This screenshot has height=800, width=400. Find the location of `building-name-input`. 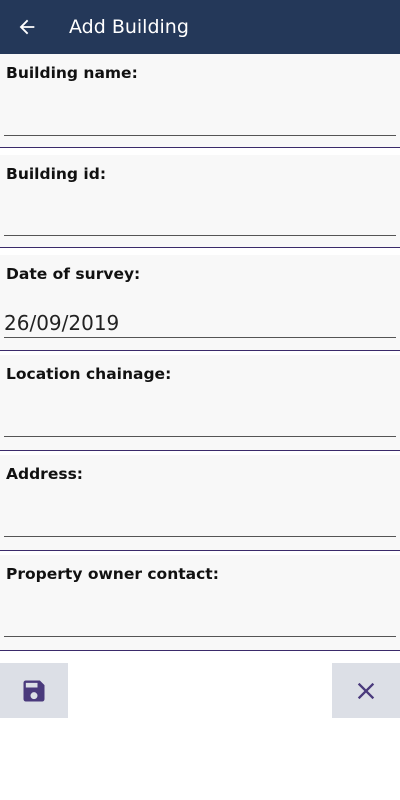

building-name-input is located at coordinates (200, 117).